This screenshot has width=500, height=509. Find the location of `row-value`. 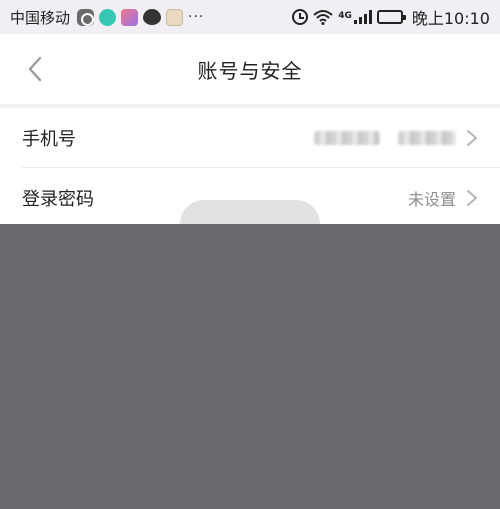

row-value is located at coordinates (396, 138).